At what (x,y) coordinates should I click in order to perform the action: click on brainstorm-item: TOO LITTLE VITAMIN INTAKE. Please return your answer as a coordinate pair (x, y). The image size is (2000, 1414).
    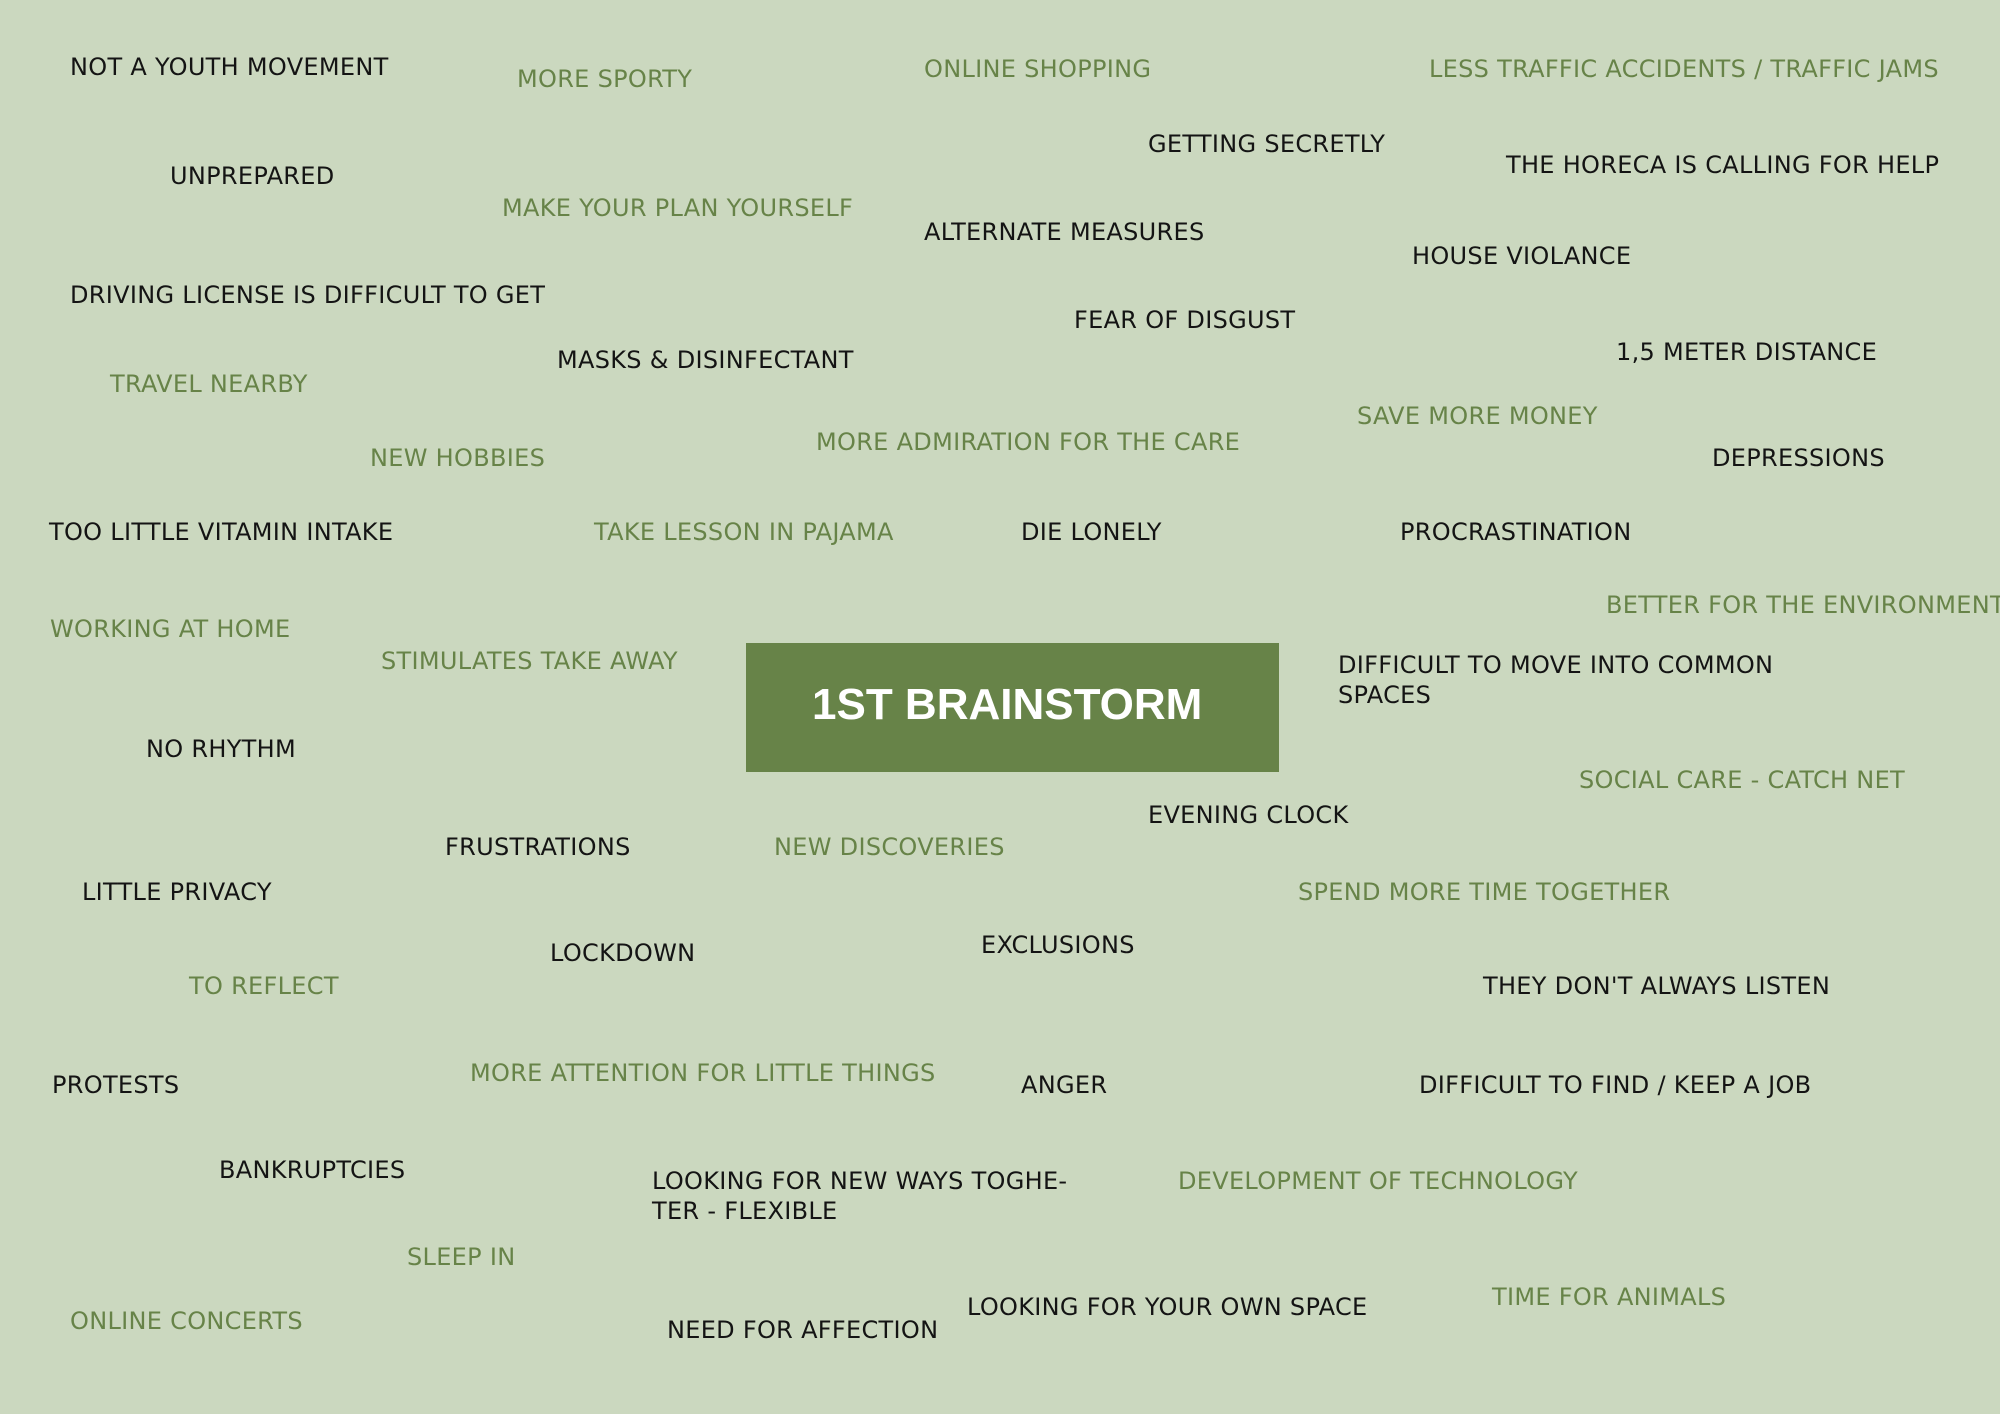
    Looking at the image, I should click on (221, 532).